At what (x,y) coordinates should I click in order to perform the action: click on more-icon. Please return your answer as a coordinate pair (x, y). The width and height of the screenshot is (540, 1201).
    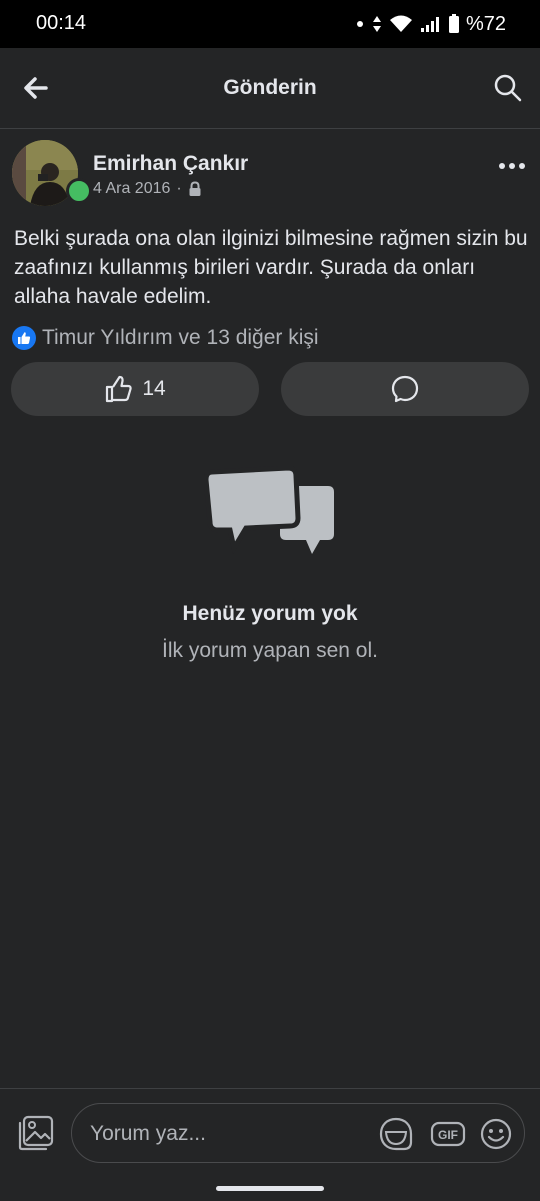
    Looking at the image, I should click on (512, 166).